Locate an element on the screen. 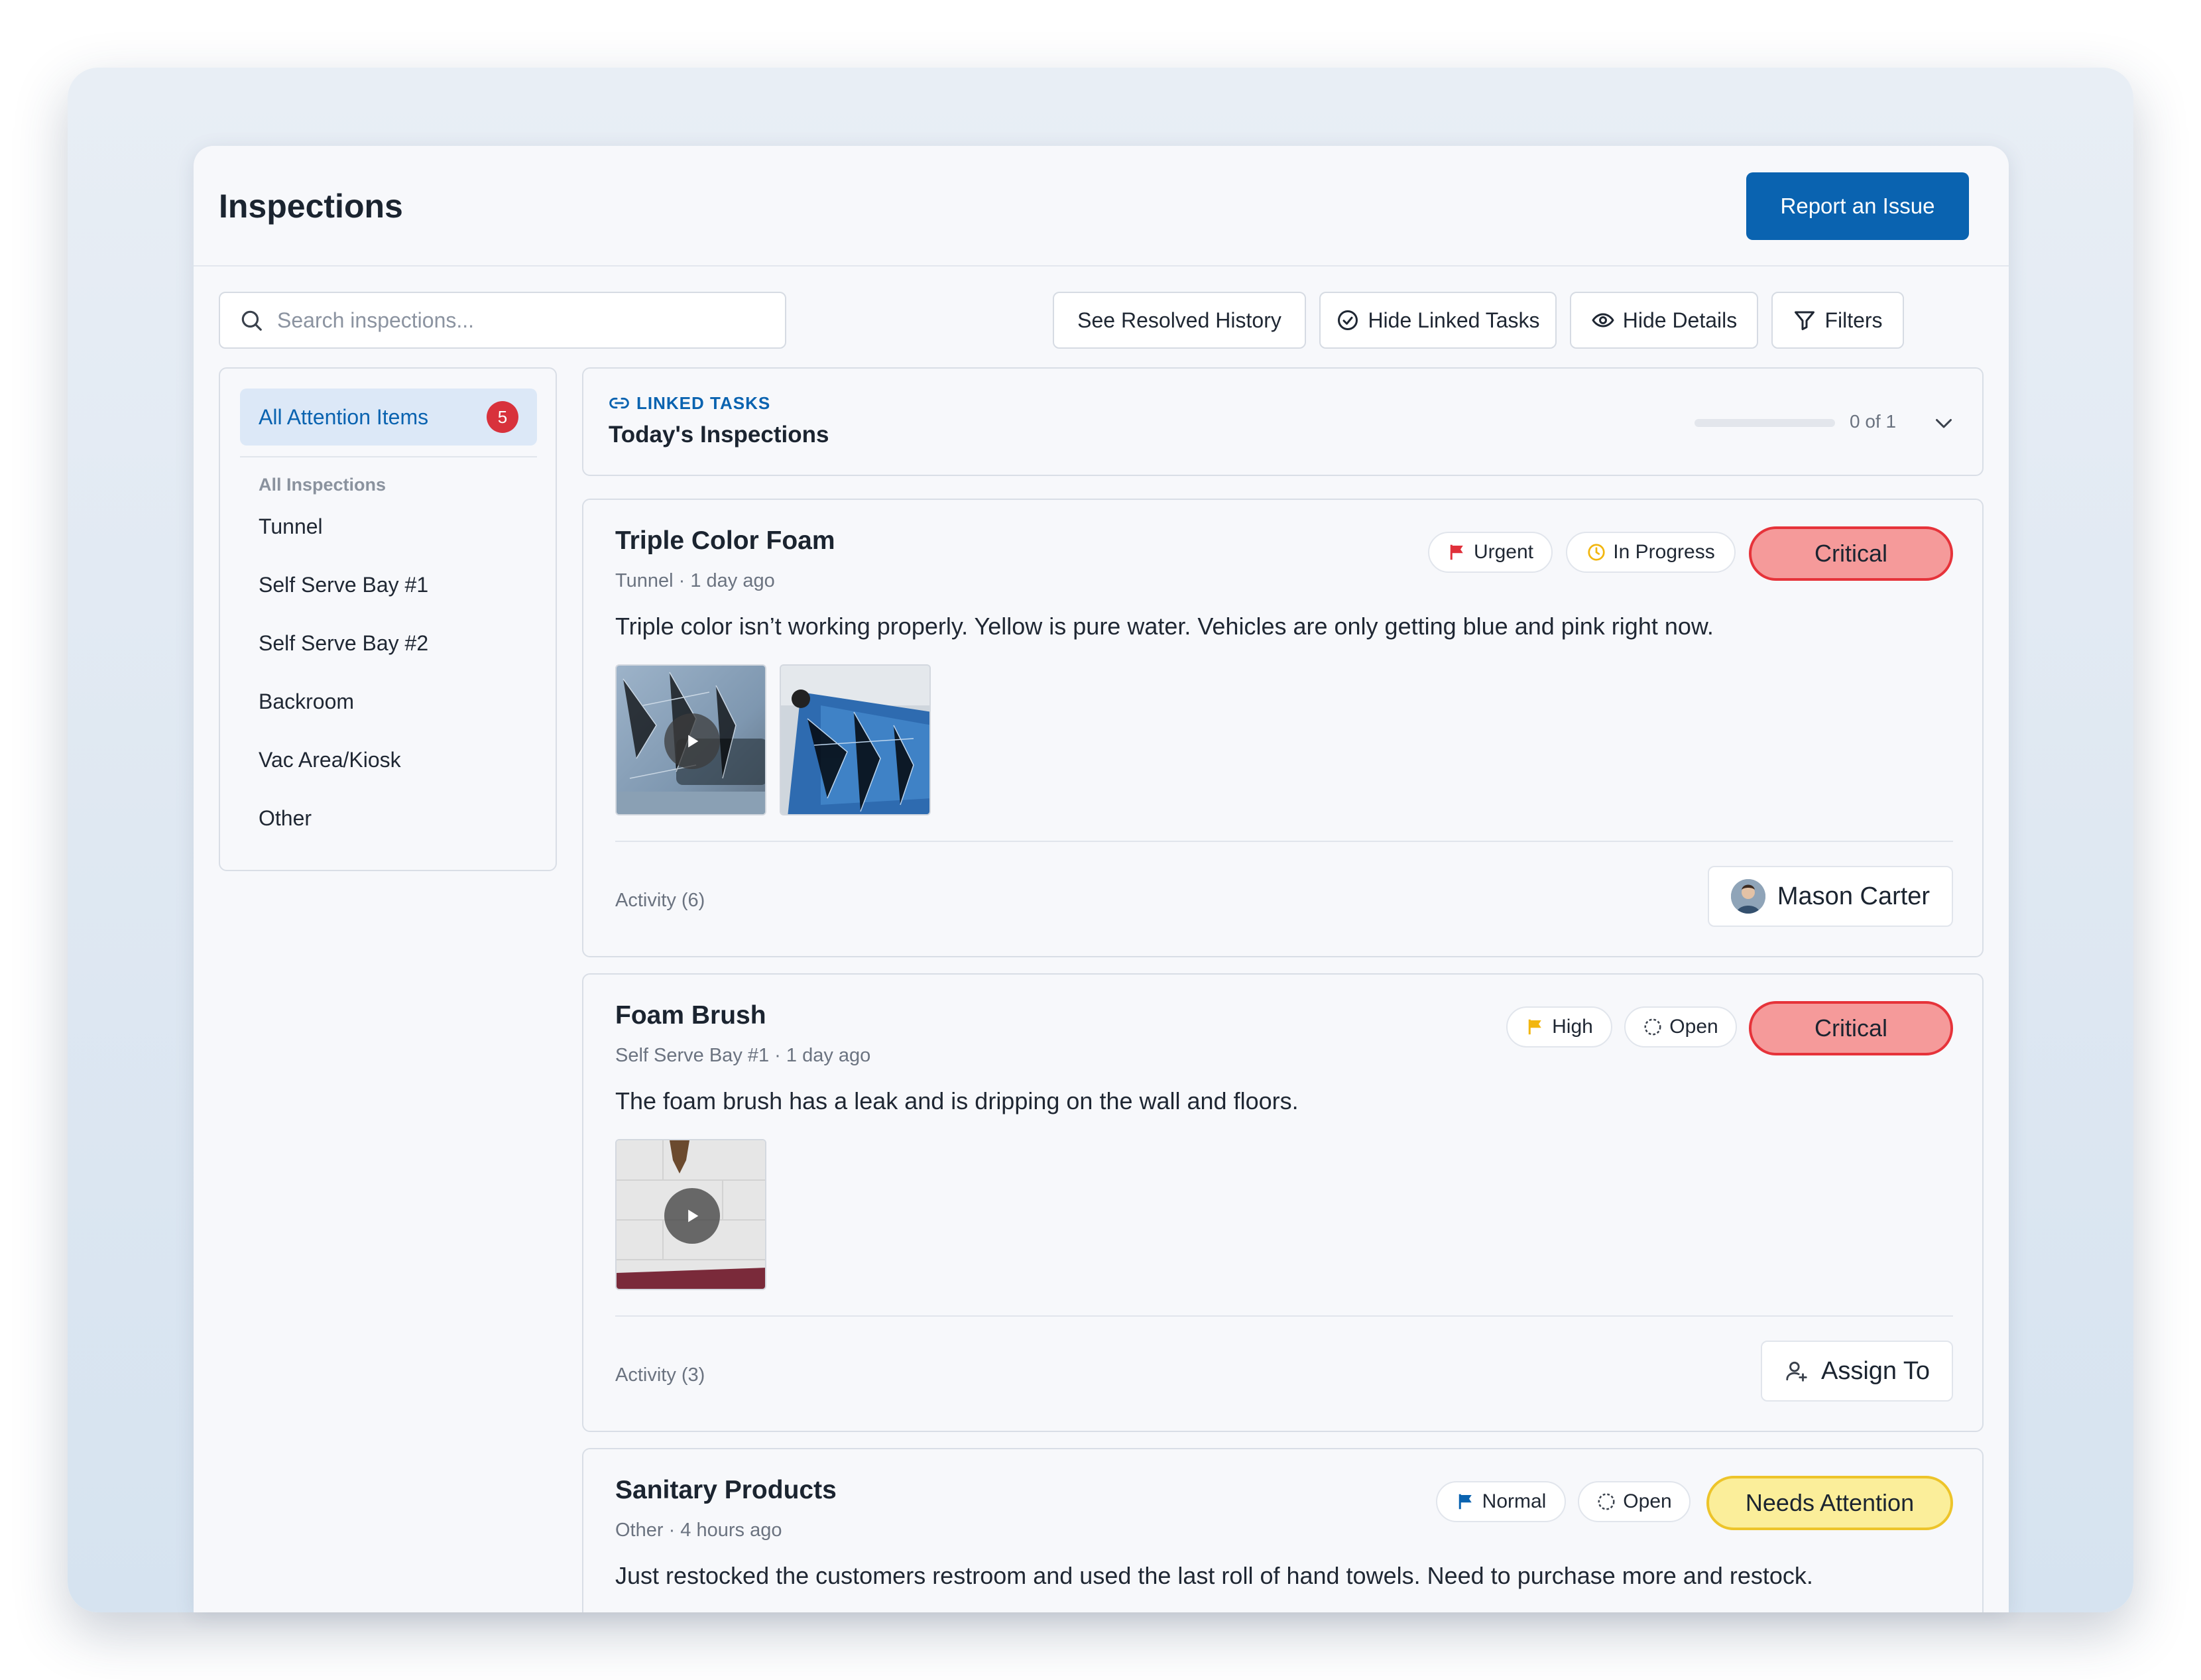 This screenshot has width=2201, height=1680. activity-link: Activity (3) is located at coordinates (660, 1375).